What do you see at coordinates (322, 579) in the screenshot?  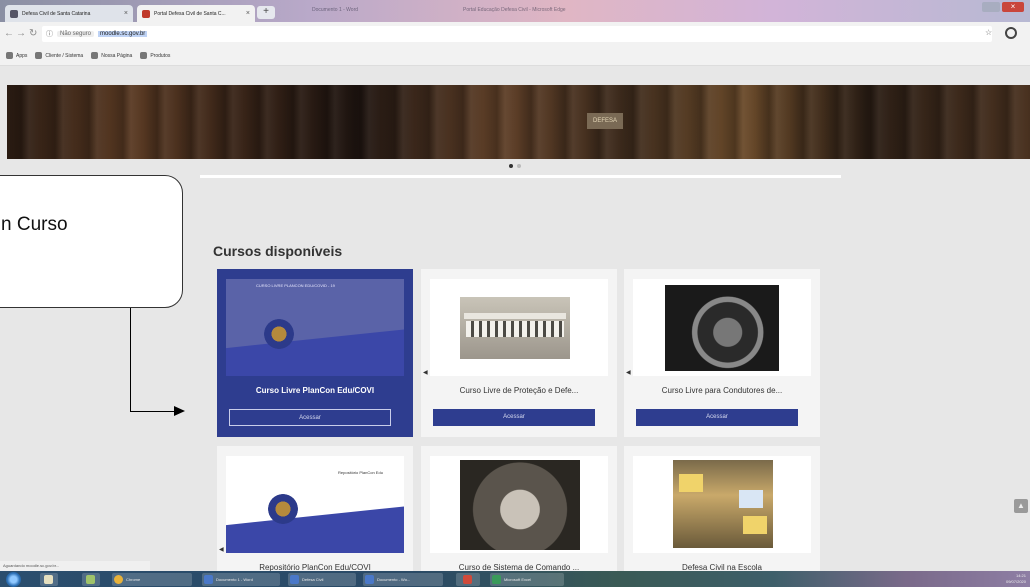 I see `taskbar-item: Defesa Civil` at bounding box center [322, 579].